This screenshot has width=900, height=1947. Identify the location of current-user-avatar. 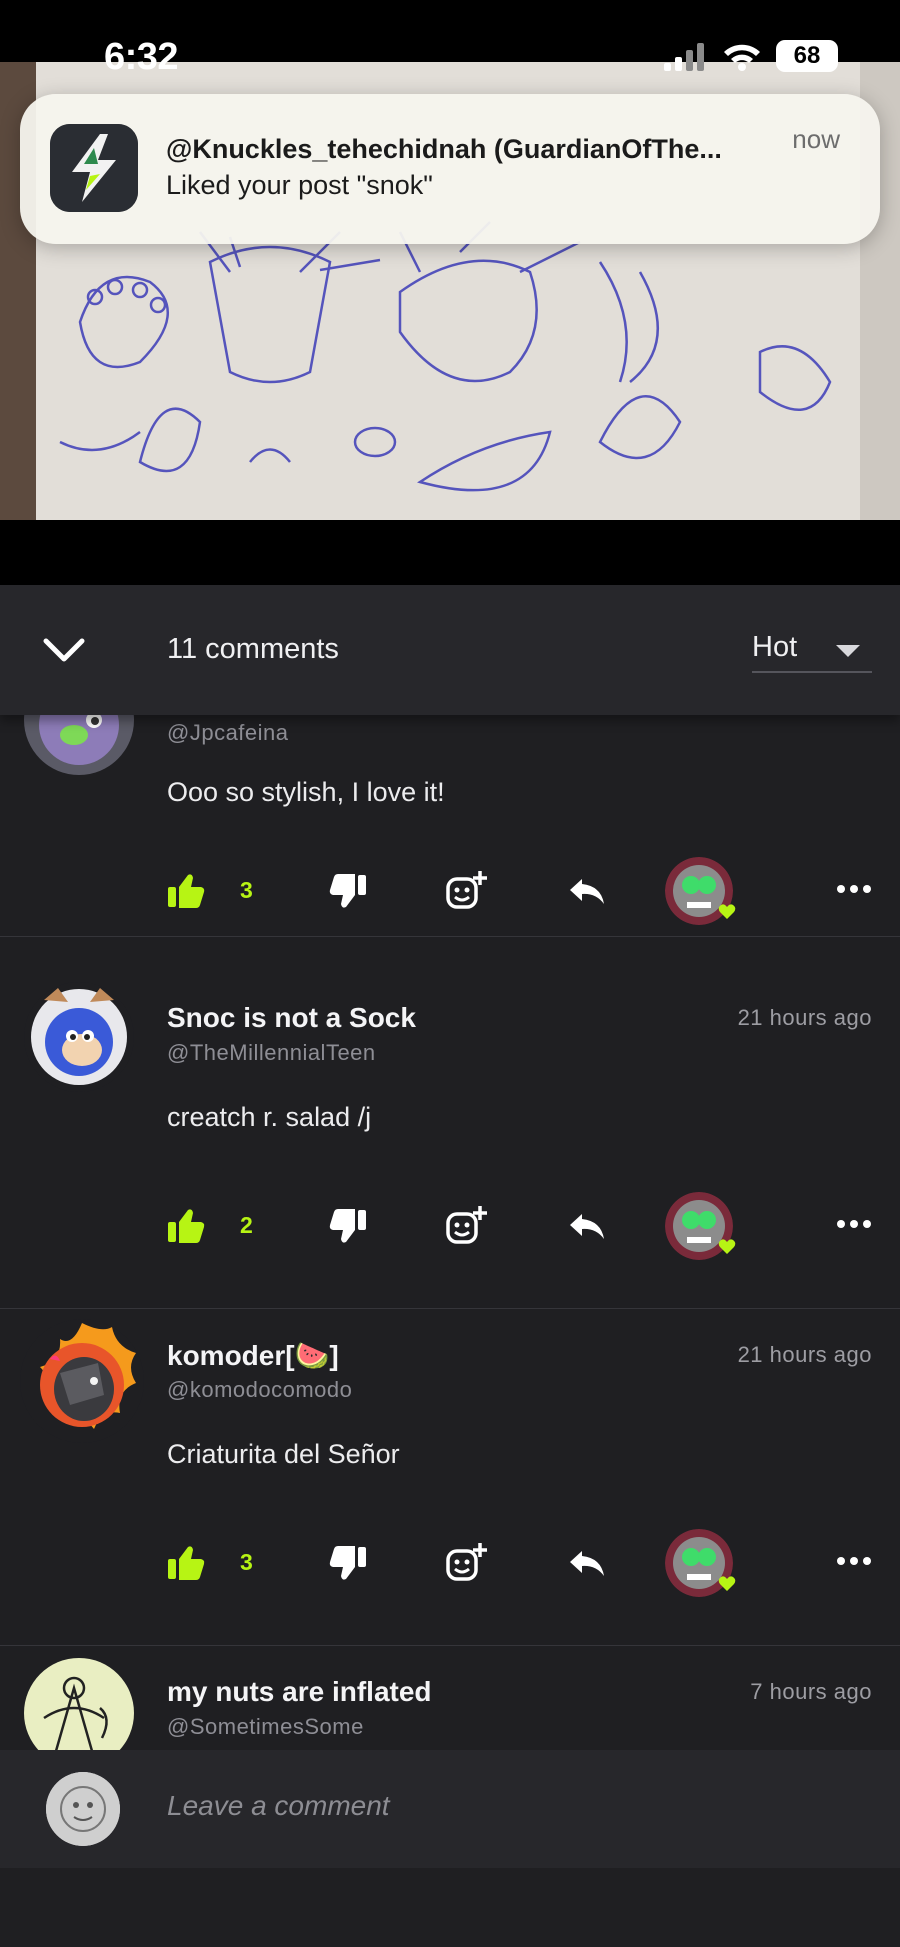
(83, 1809).